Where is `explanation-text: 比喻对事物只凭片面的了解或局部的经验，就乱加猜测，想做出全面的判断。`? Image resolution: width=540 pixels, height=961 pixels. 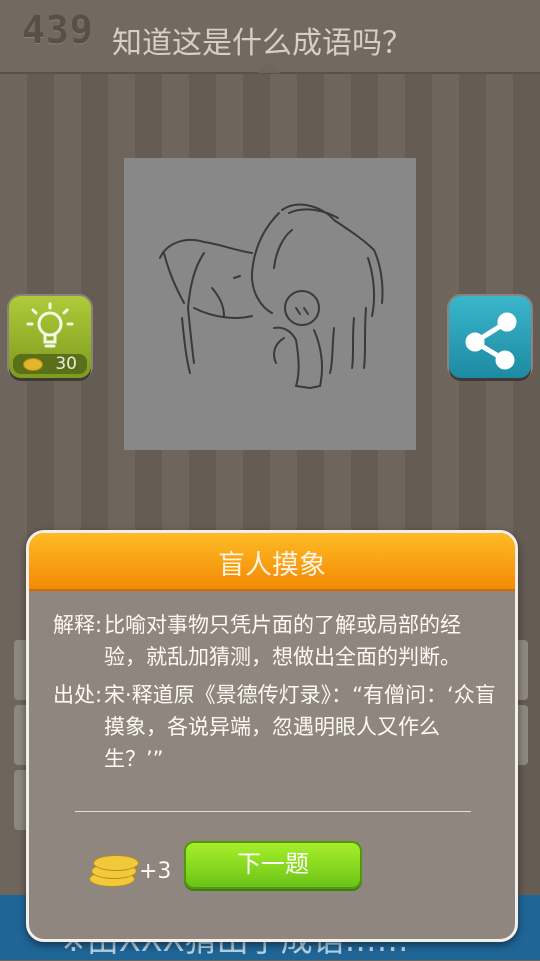 explanation-text: 比喻对事物只凭片面的了解或局部的经验，就乱加猜测，想做出全面的判断。 is located at coordinates (282, 641).